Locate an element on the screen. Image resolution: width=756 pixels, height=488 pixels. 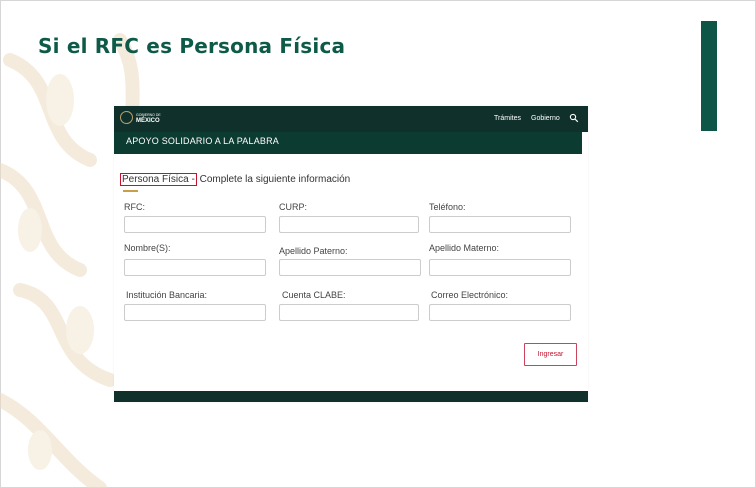
search-icon is located at coordinates (574, 118).